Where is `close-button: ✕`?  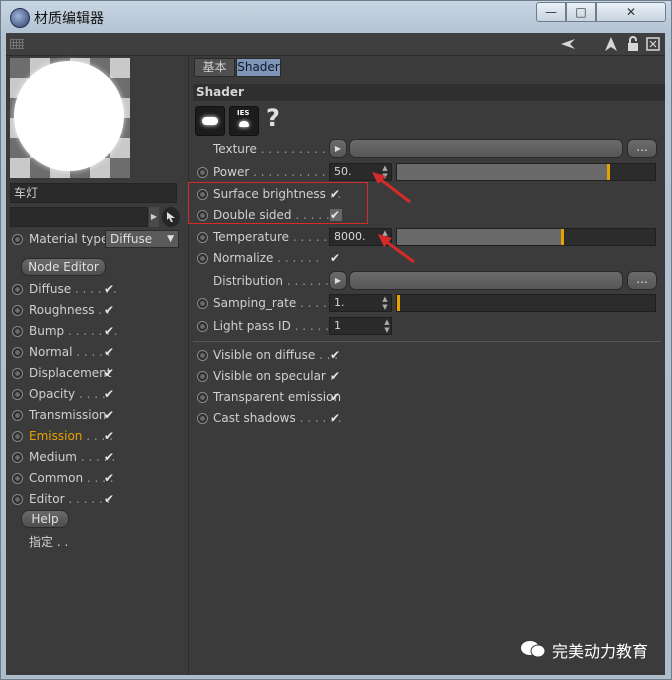 close-button: ✕ is located at coordinates (631, 12).